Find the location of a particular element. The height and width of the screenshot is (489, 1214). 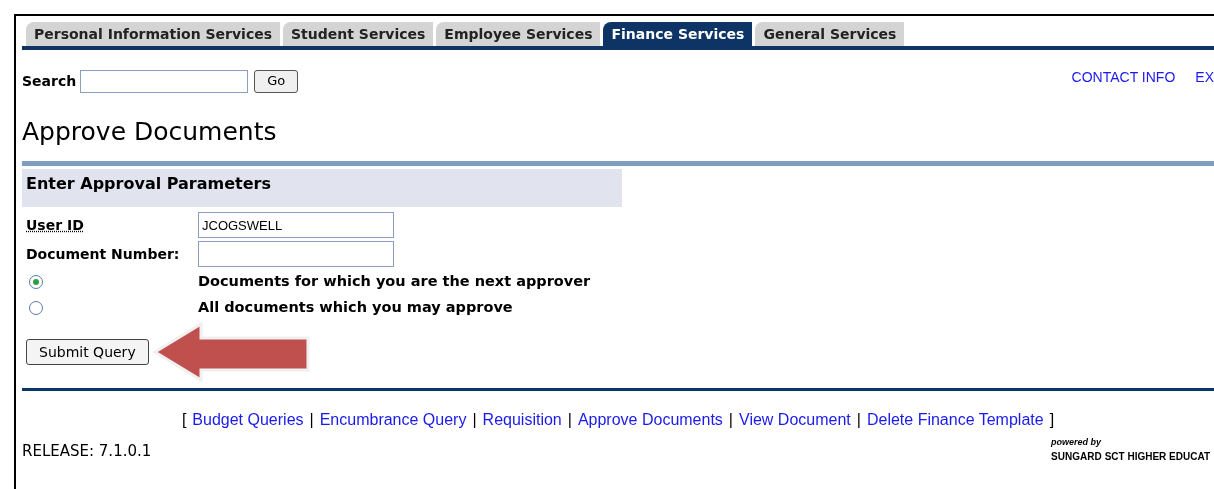

footer-link: Delete Finance Template is located at coordinates (955, 420).